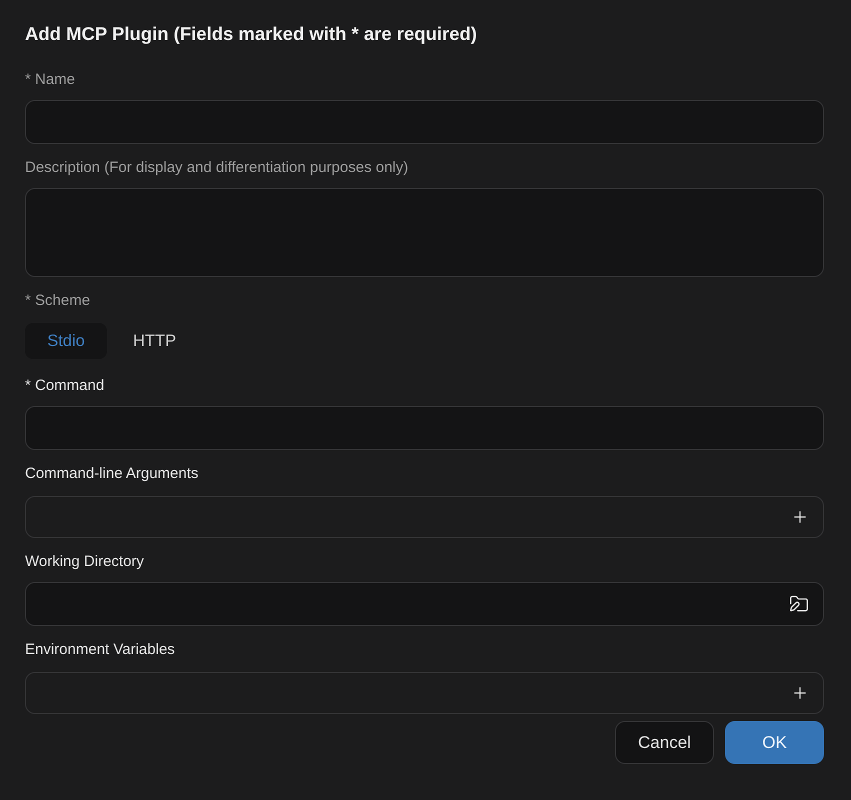  I want to click on field-label: Working Directory, so click(85, 562).